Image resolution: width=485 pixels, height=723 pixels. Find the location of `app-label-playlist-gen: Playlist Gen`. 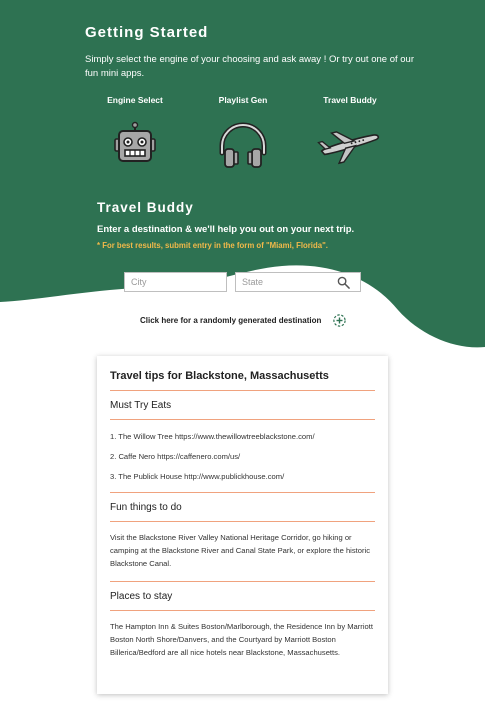

app-label-playlist-gen: Playlist Gen is located at coordinates (243, 100).